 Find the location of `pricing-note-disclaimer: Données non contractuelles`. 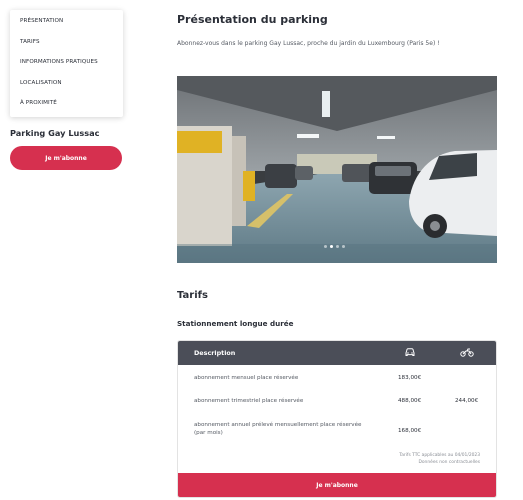

pricing-note-disclaimer: Données non contractuelles is located at coordinates (449, 462).